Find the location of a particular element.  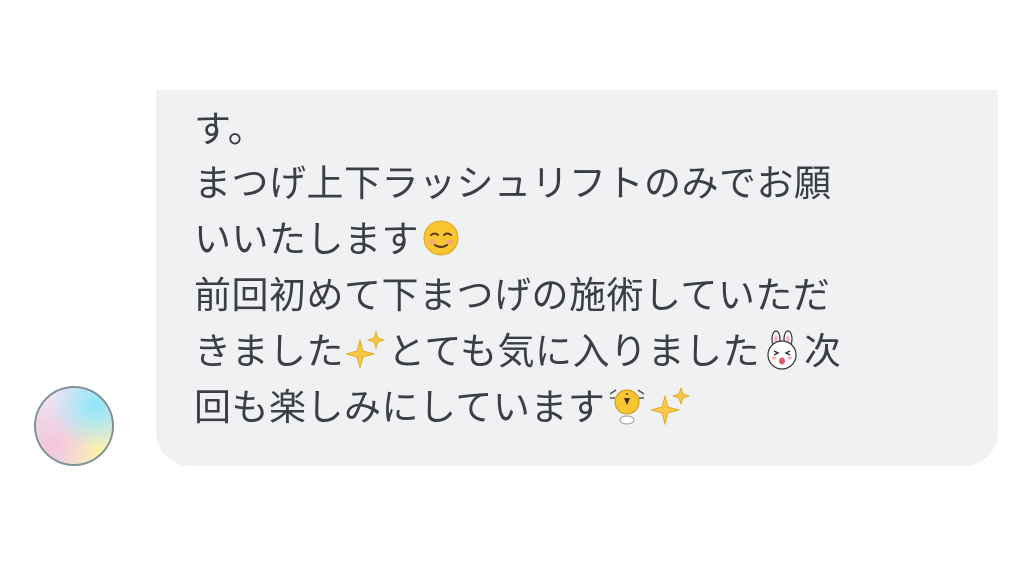

message-line: まつげ上下ラッシュリフトのみでお願 is located at coordinates (513, 183).